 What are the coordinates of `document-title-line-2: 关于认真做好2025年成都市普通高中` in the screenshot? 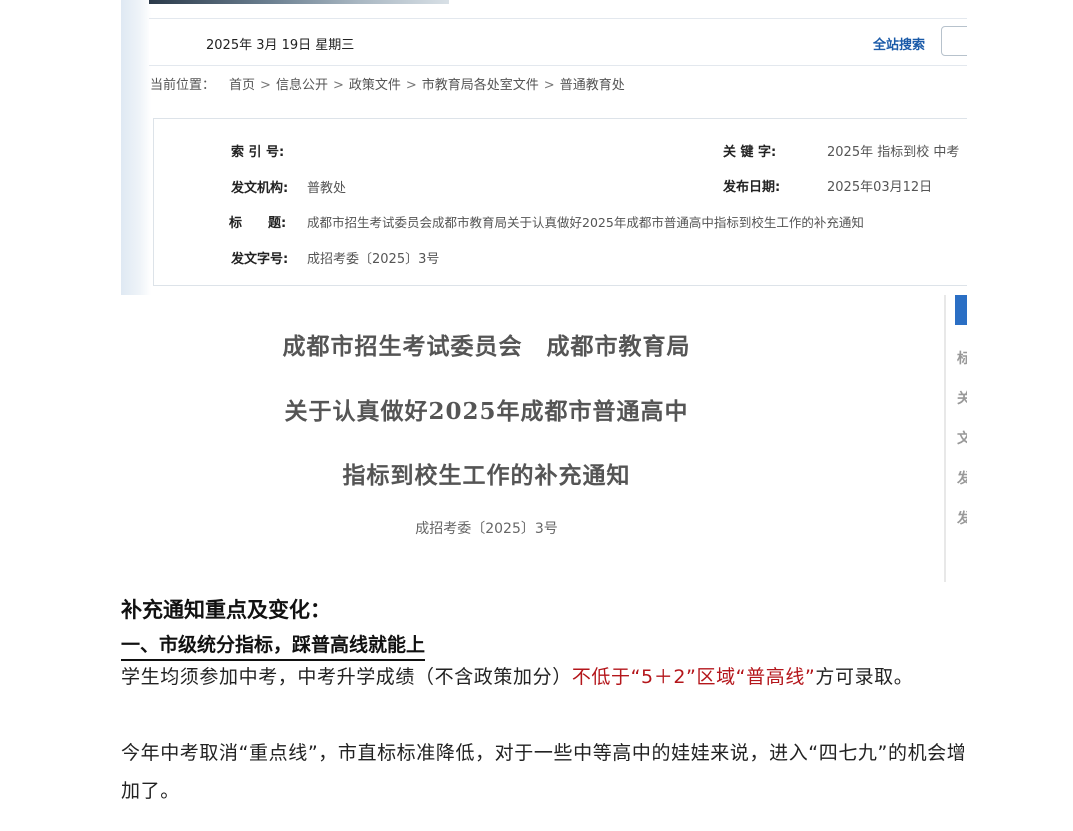 It's located at (486, 411).